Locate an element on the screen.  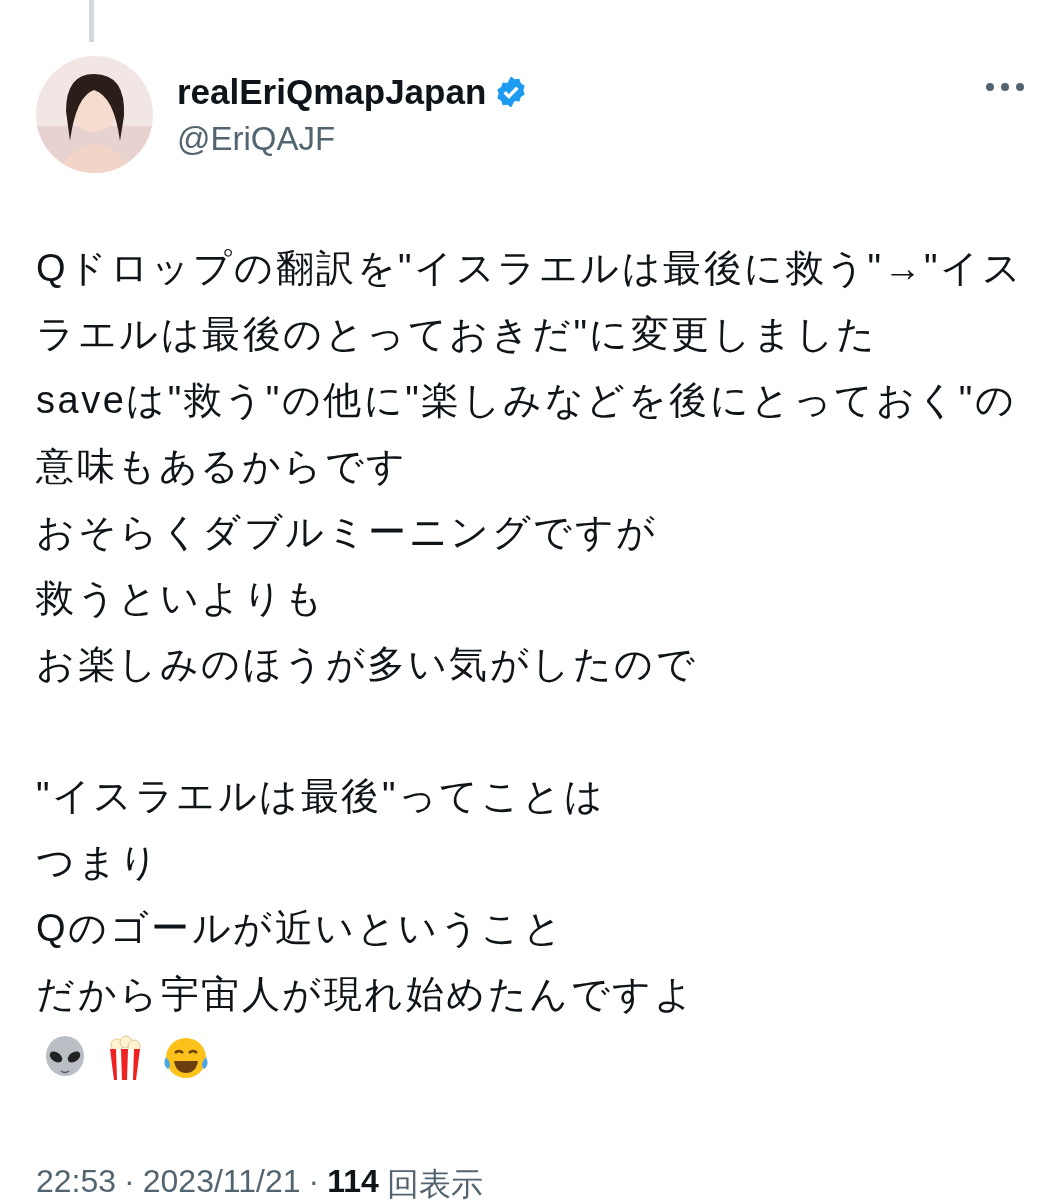
views-label: 回表示 is located at coordinates (434, 1182).